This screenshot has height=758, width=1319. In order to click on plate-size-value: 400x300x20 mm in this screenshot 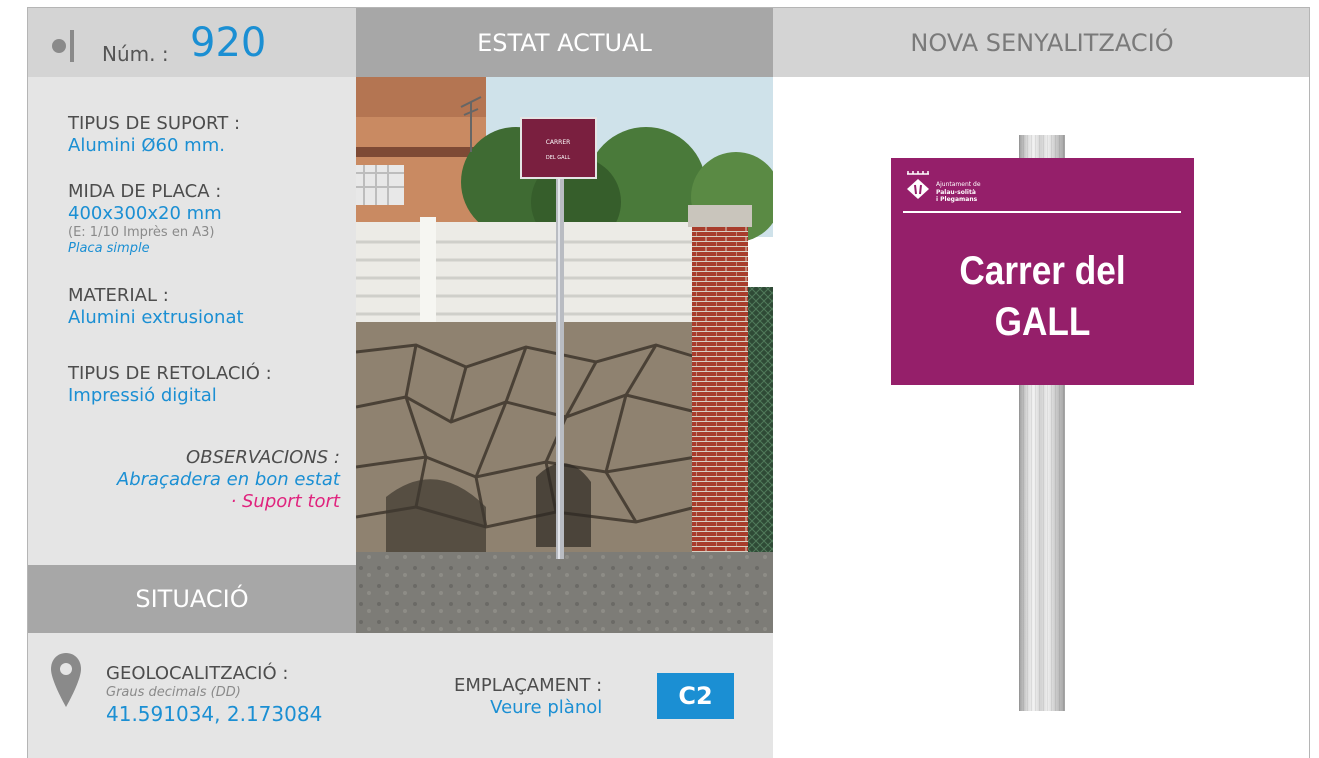, I will do `click(145, 213)`.